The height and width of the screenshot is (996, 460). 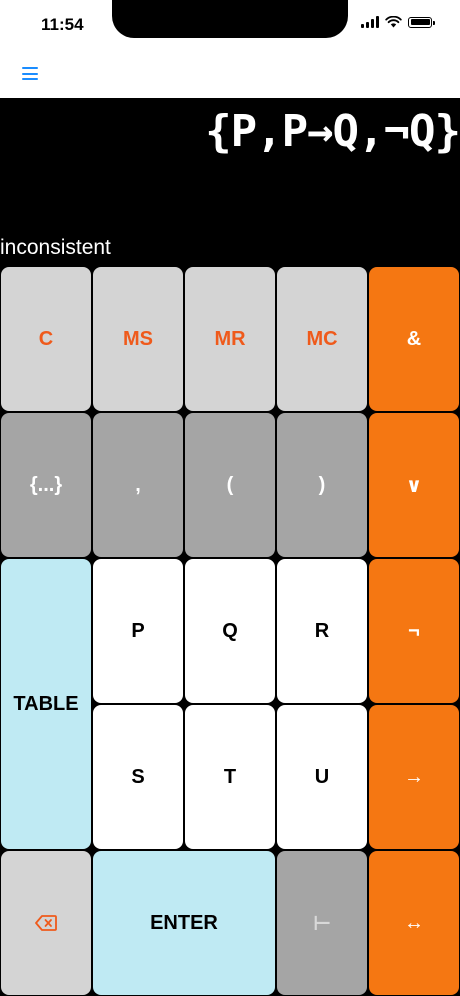 I want to click on expression-display: {P,P→Q,¬Q}, so click(x=332, y=131).